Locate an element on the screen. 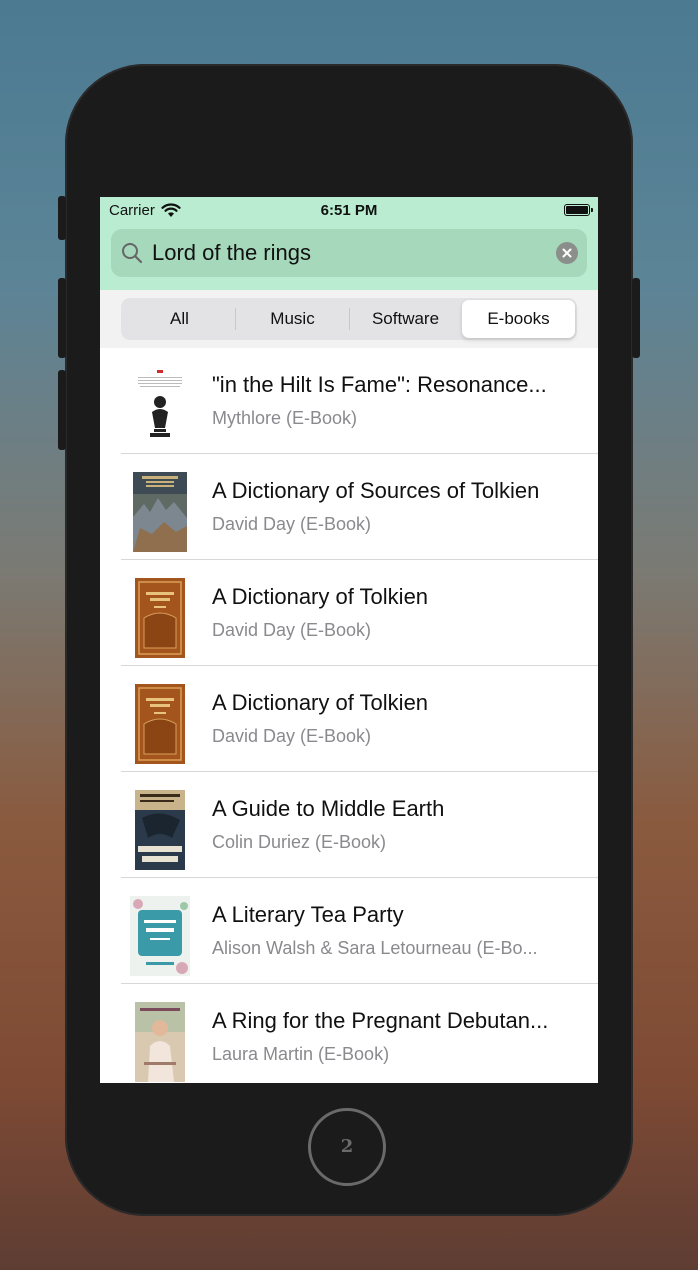  search-bar: Lord of the rings is located at coordinates (349, 258).